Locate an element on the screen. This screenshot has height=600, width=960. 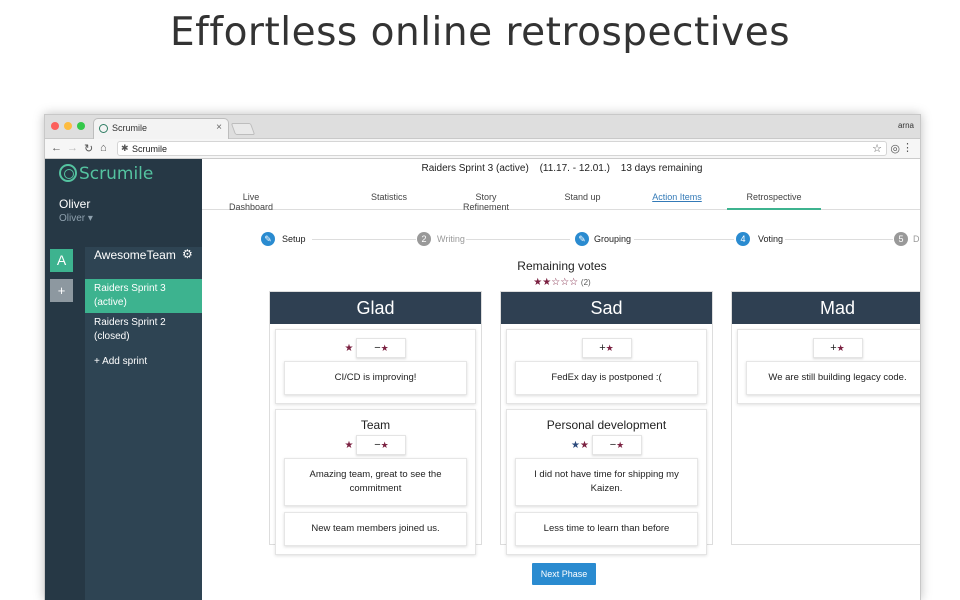
step-voting-number: 4 is located at coordinates (743, 239).